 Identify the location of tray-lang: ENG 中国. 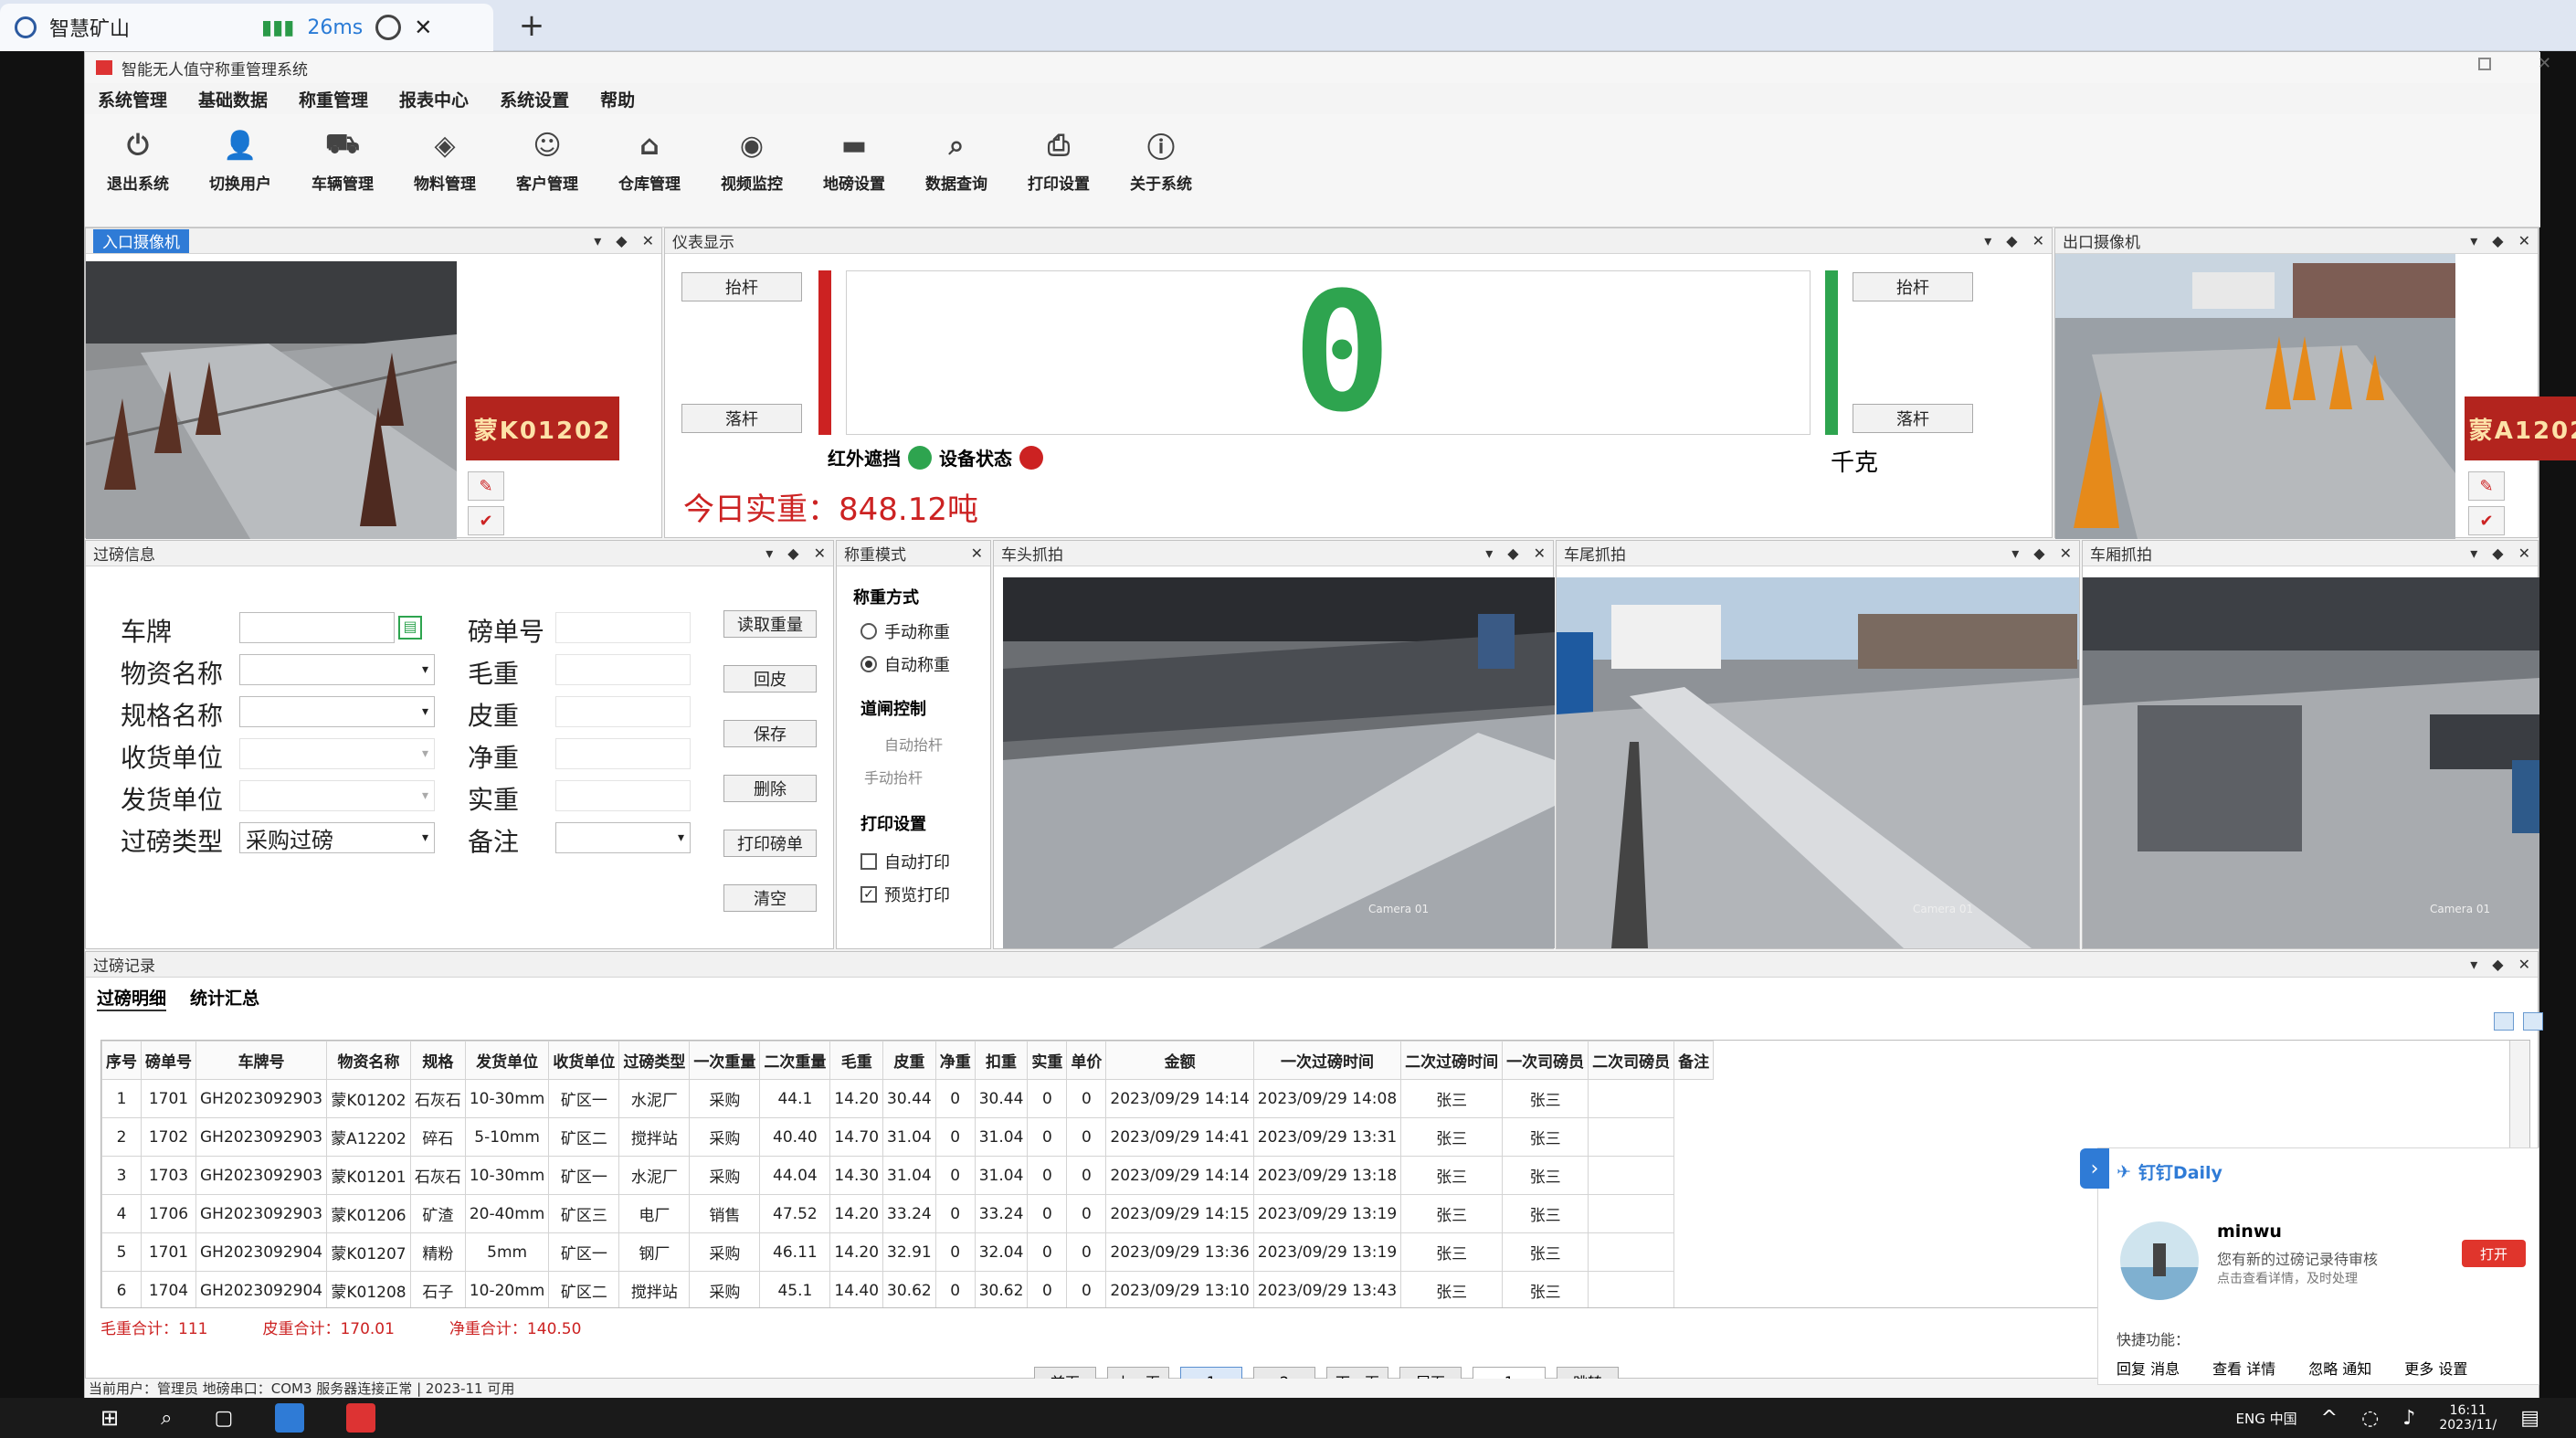
(2266, 1418).